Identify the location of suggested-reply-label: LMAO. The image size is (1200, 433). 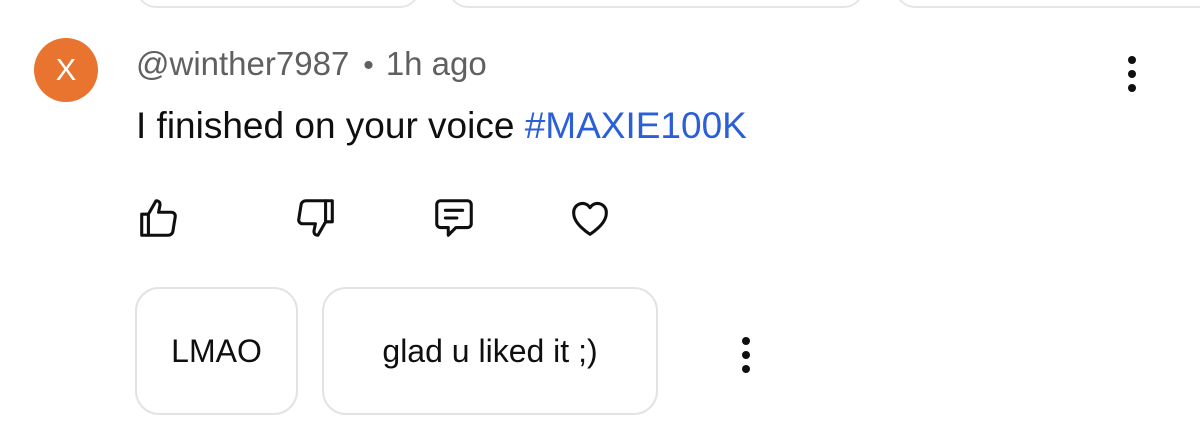
(216, 350).